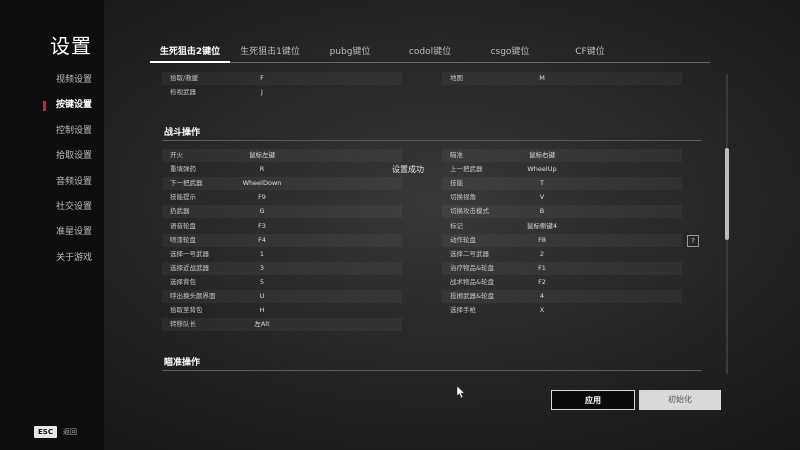  I want to click on keybind-row: 技能提示 F9, so click(282, 197).